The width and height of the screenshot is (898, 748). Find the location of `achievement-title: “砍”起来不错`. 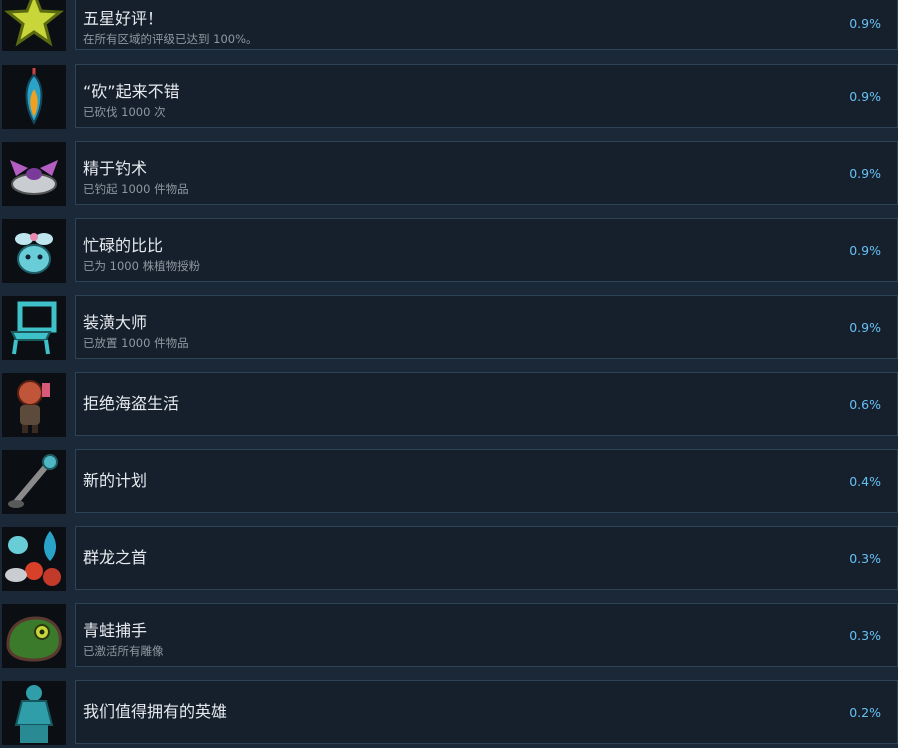

achievement-title: “砍”起来不错 is located at coordinates (131, 91).